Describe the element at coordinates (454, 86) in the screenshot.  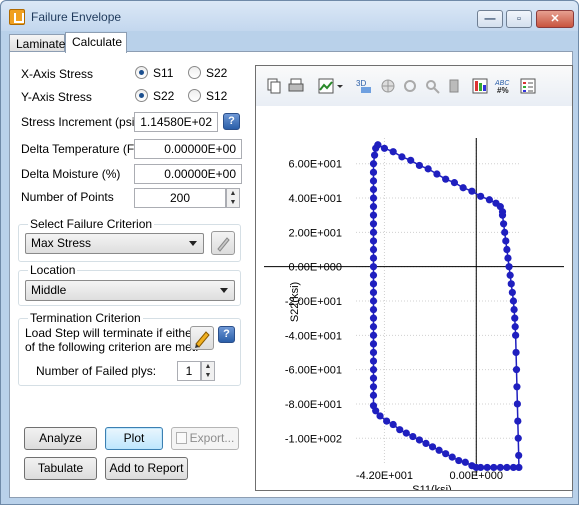
I see `eraser-icon` at that location.